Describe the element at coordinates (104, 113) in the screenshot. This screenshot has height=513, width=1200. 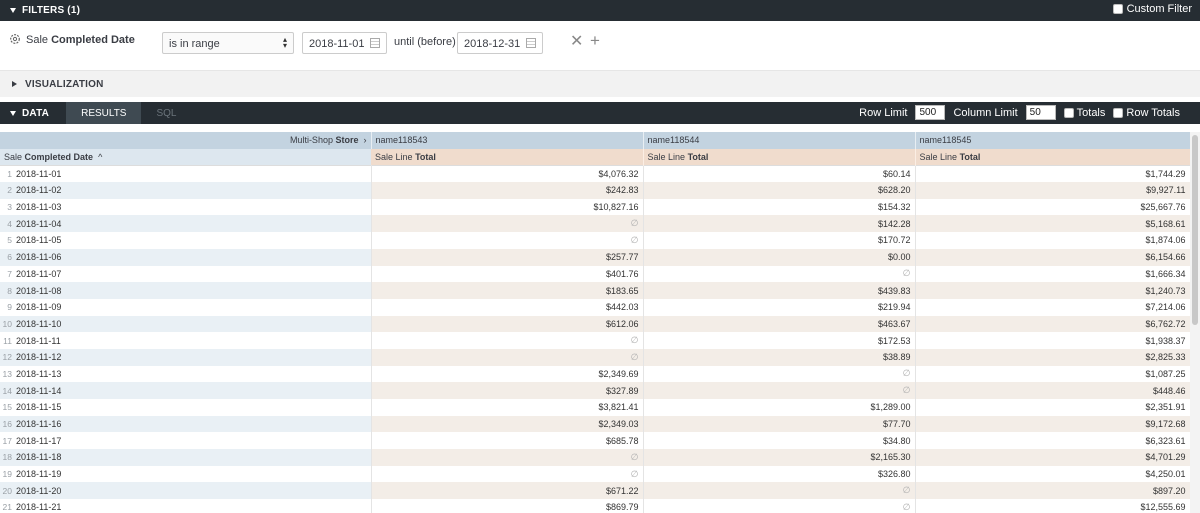
I see `tab-results: RESULTS` at that location.